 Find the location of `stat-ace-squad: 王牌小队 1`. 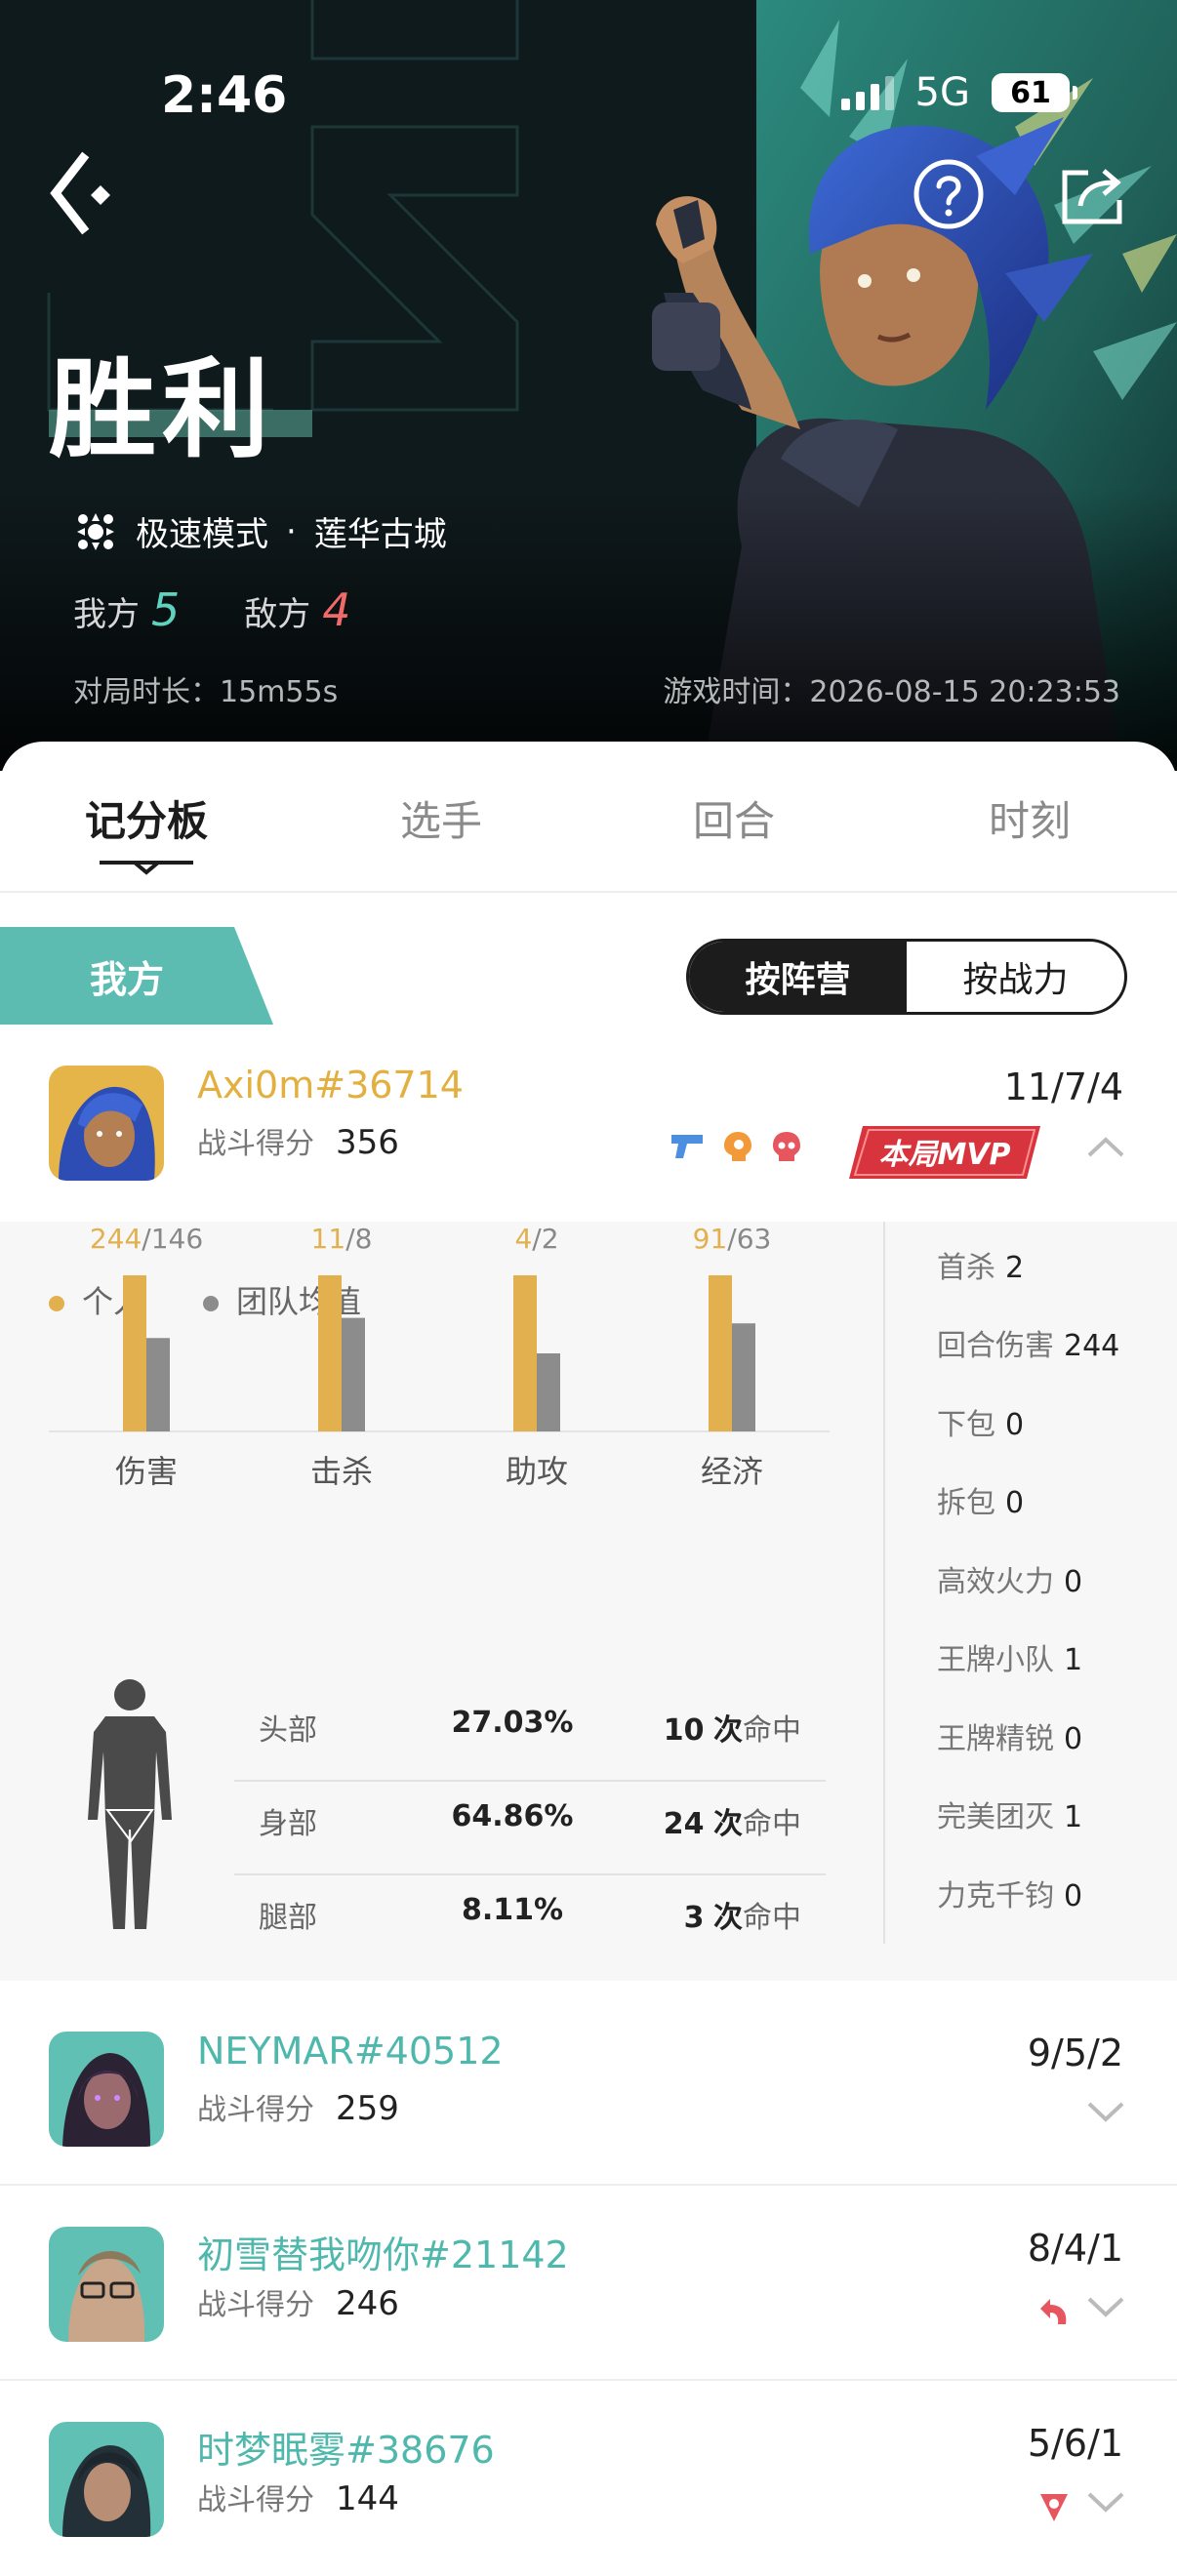

stat-ace-squad: 王牌小队 1 is located at coordinates (1010, 1656).